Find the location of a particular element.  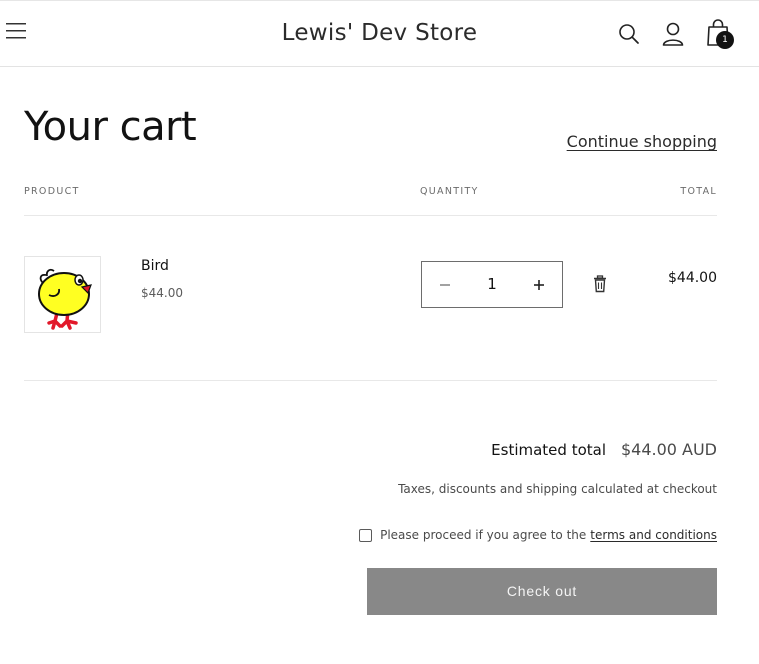

page-title: Your cart is located at coordinates (110, 127).